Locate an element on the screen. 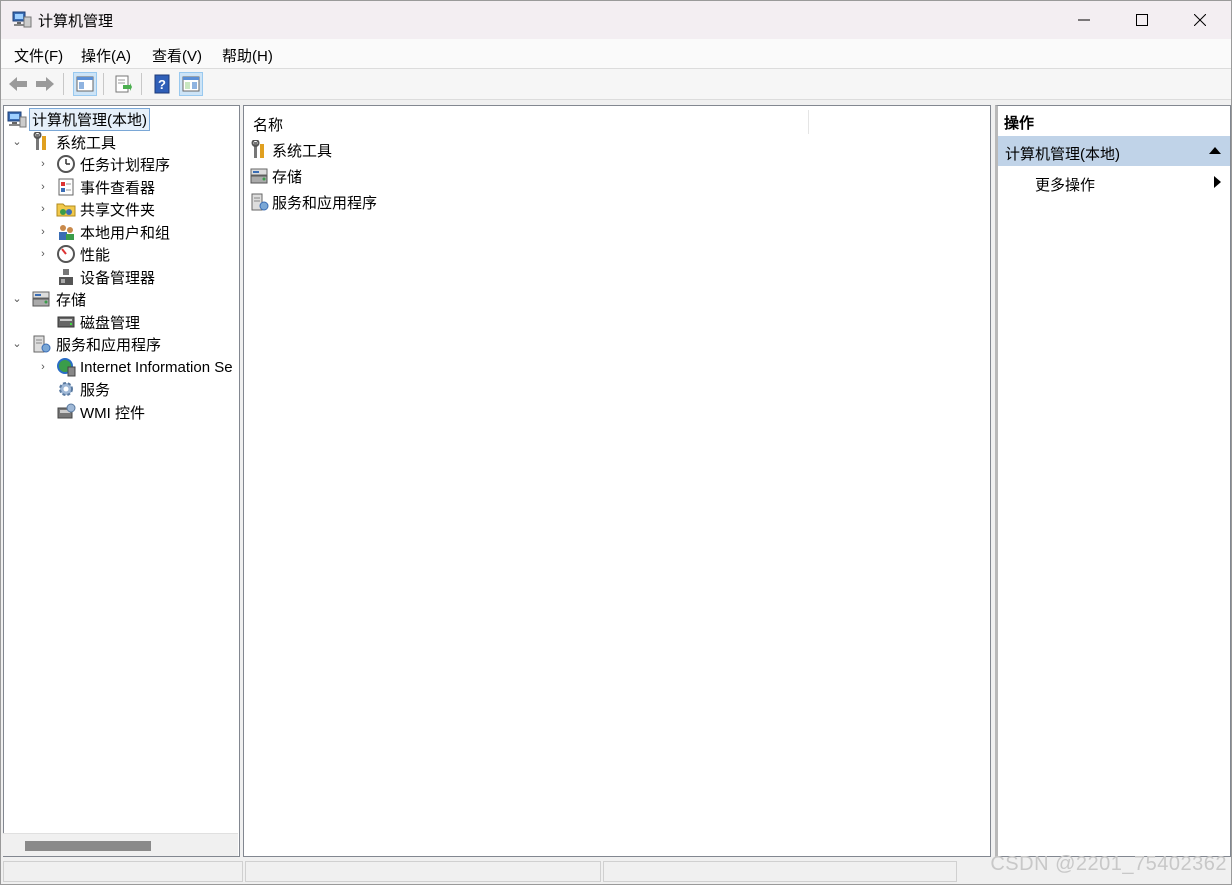  list-item-storage: 存储 is located at coordinates (276, 176).